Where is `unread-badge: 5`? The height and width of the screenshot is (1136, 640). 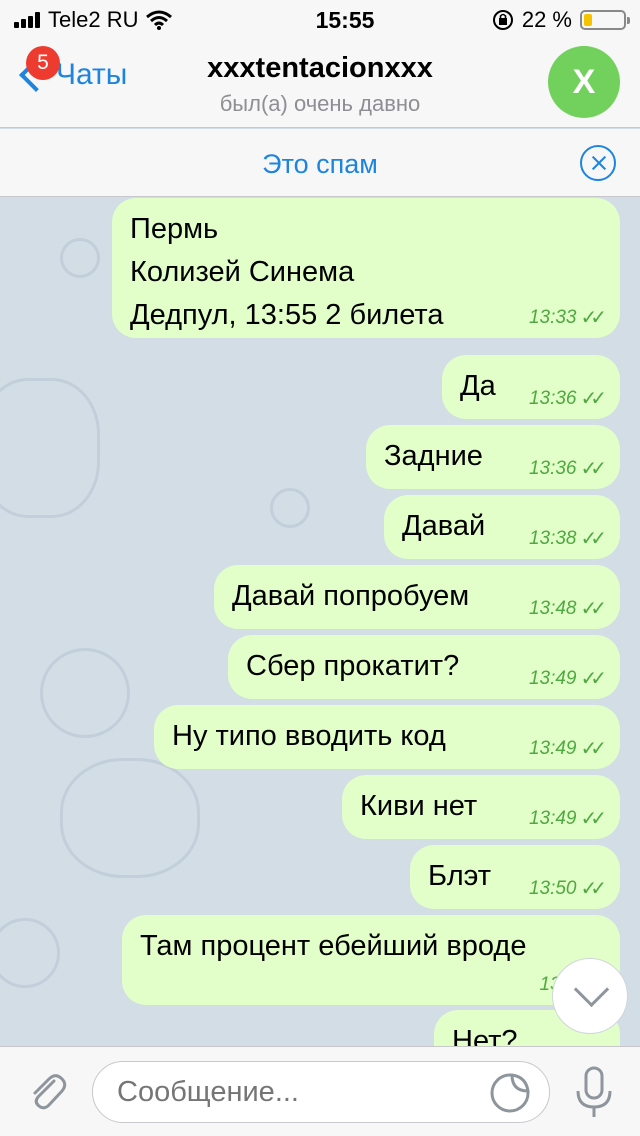
unread-badge: 5 is located at coordinates (43, 63).